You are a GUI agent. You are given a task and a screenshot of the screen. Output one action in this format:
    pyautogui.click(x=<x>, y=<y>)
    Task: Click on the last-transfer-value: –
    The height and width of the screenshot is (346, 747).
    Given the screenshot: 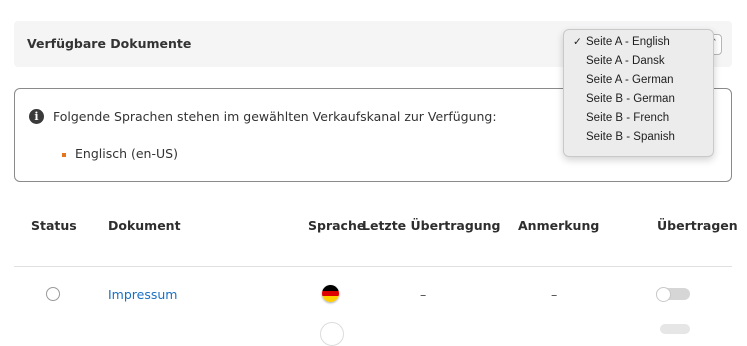 What is the action you would take?
    pyautogui.click(x=423, y=294)
    